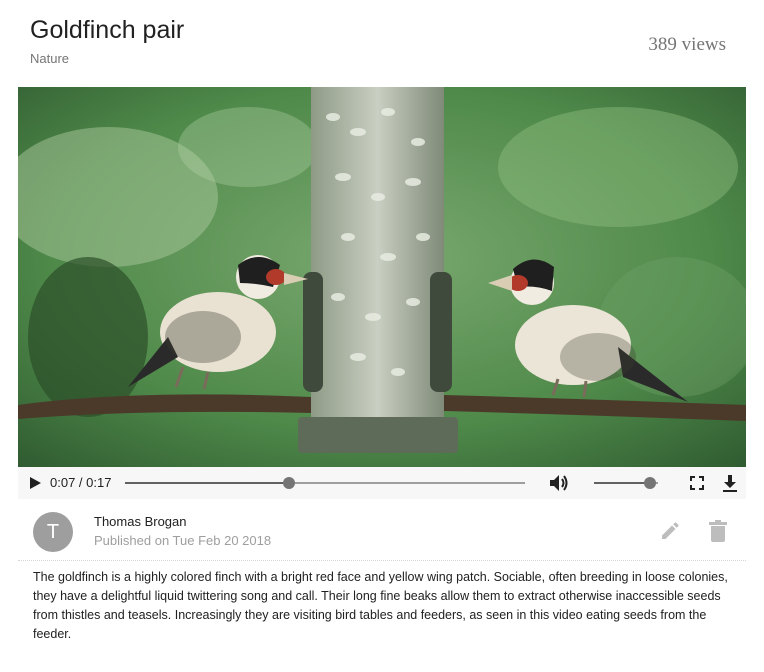 The width and height of the screenshot is (764, 672). Describe the element at coordinates (207, 483) in the screenshot. I see `seek-progress-fill` at that location.